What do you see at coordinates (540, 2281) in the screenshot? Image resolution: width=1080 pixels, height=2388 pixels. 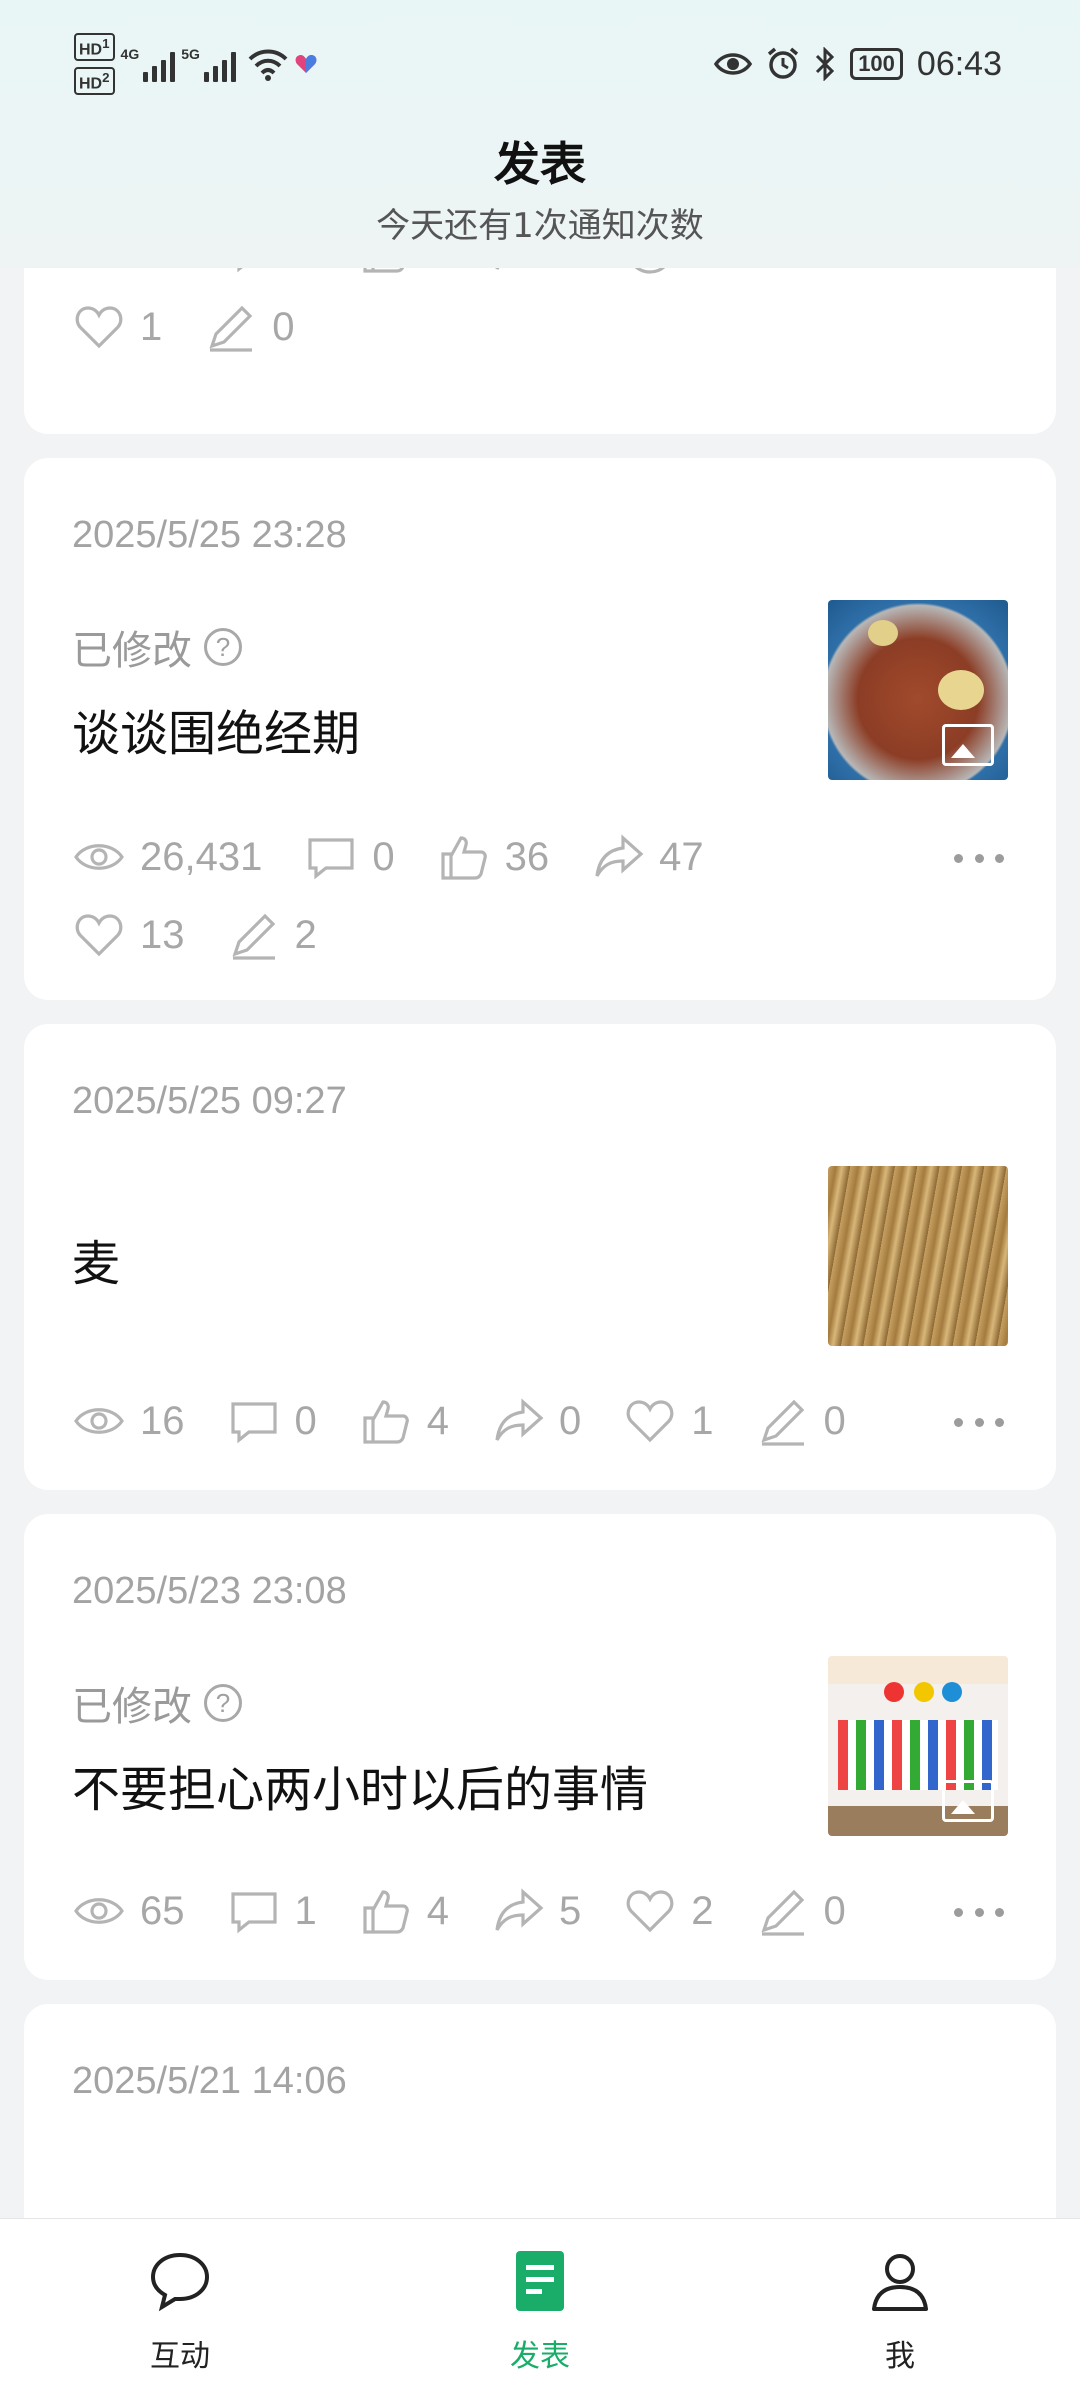 I see `document-icon` at bounding box center [540, 2281].